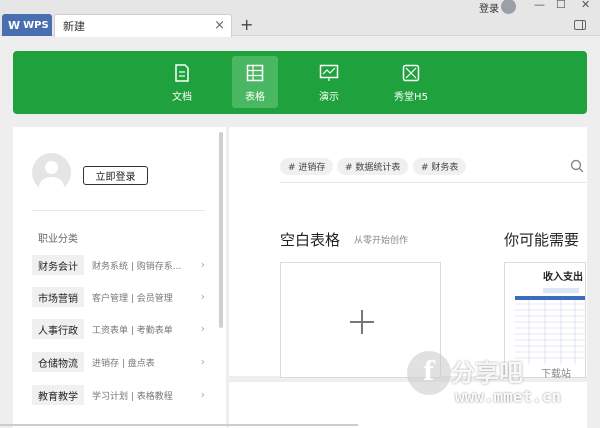 The height and width of the screenshot is (428, 600). Describe the element at coordinates (221, 230) in the screenshot. I see `sidebar-scrollbar` at that location.